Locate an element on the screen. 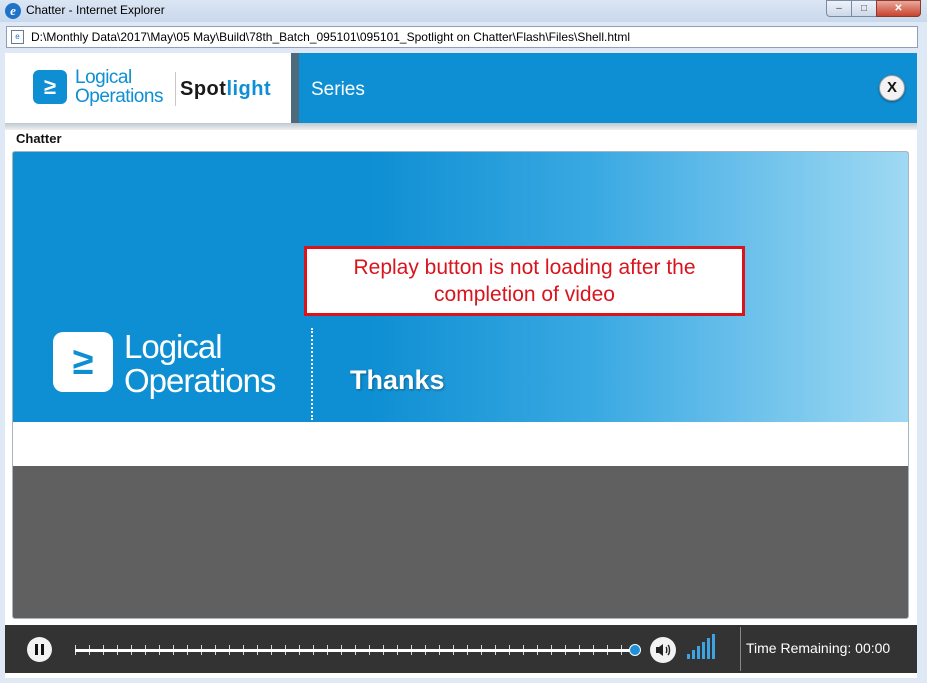  speaker-icon is located at coordinates (663, 650).